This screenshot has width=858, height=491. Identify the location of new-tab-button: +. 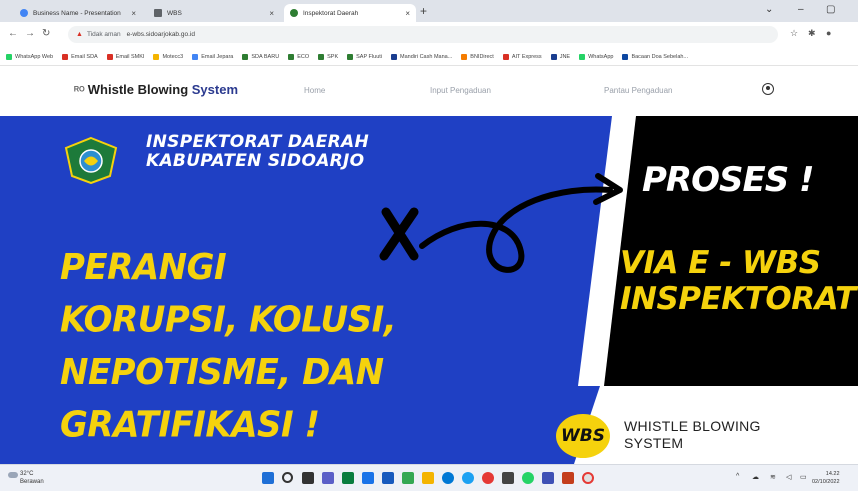
(423, 11).